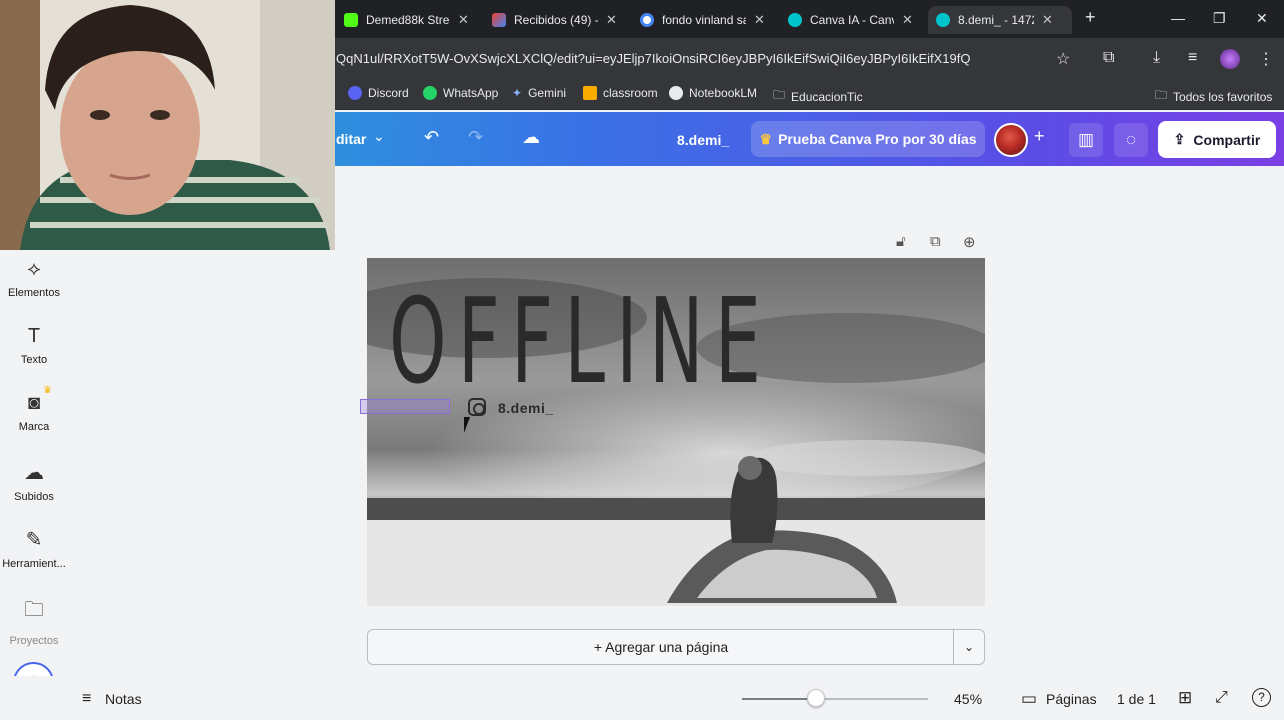 This screenshot has width=1284, height=720. I want to click on close-window-icon: ✕, so click(1262, 18).